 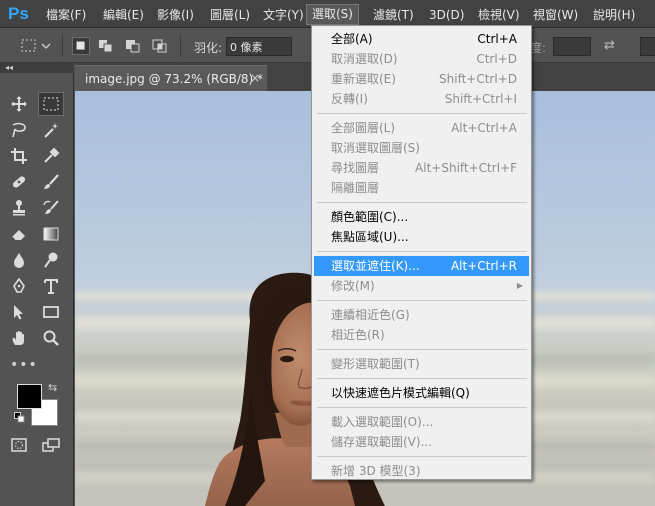 What do you see at coordinates (29, 46) in the screenshot?
I see `marquee-preset-icon` at bounding box center [29, 46].